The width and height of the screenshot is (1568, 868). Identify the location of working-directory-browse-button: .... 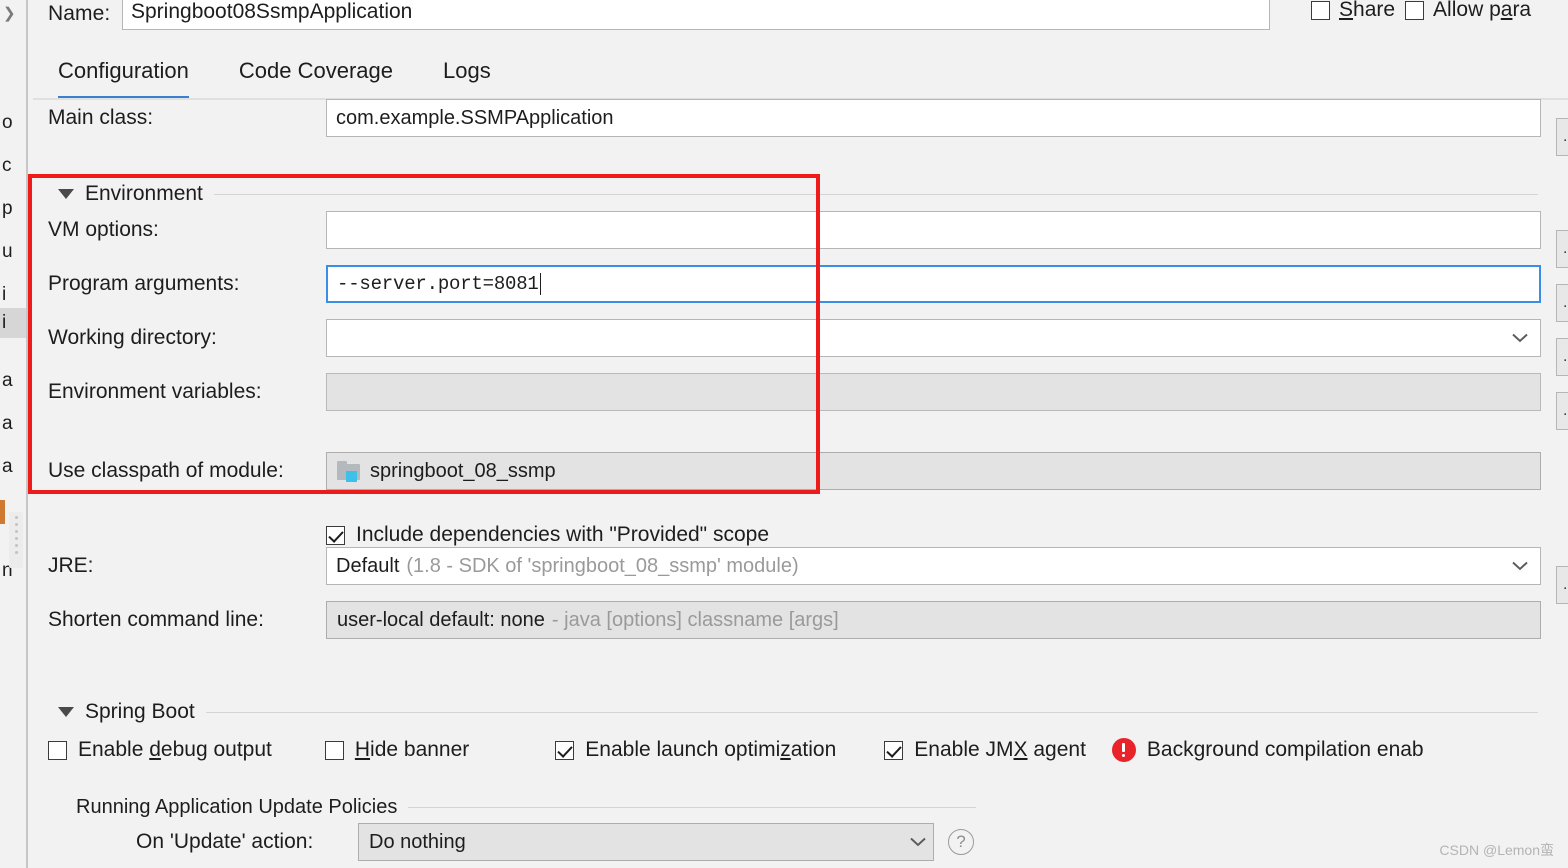
(1562, 357).